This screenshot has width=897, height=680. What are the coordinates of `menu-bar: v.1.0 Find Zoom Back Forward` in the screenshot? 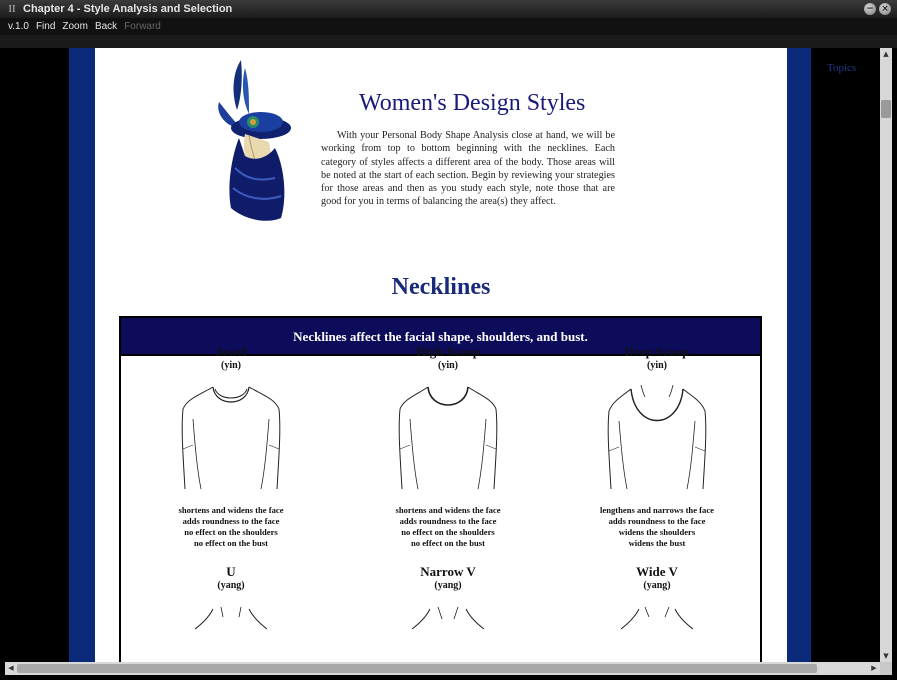 It's located at (448, 26).